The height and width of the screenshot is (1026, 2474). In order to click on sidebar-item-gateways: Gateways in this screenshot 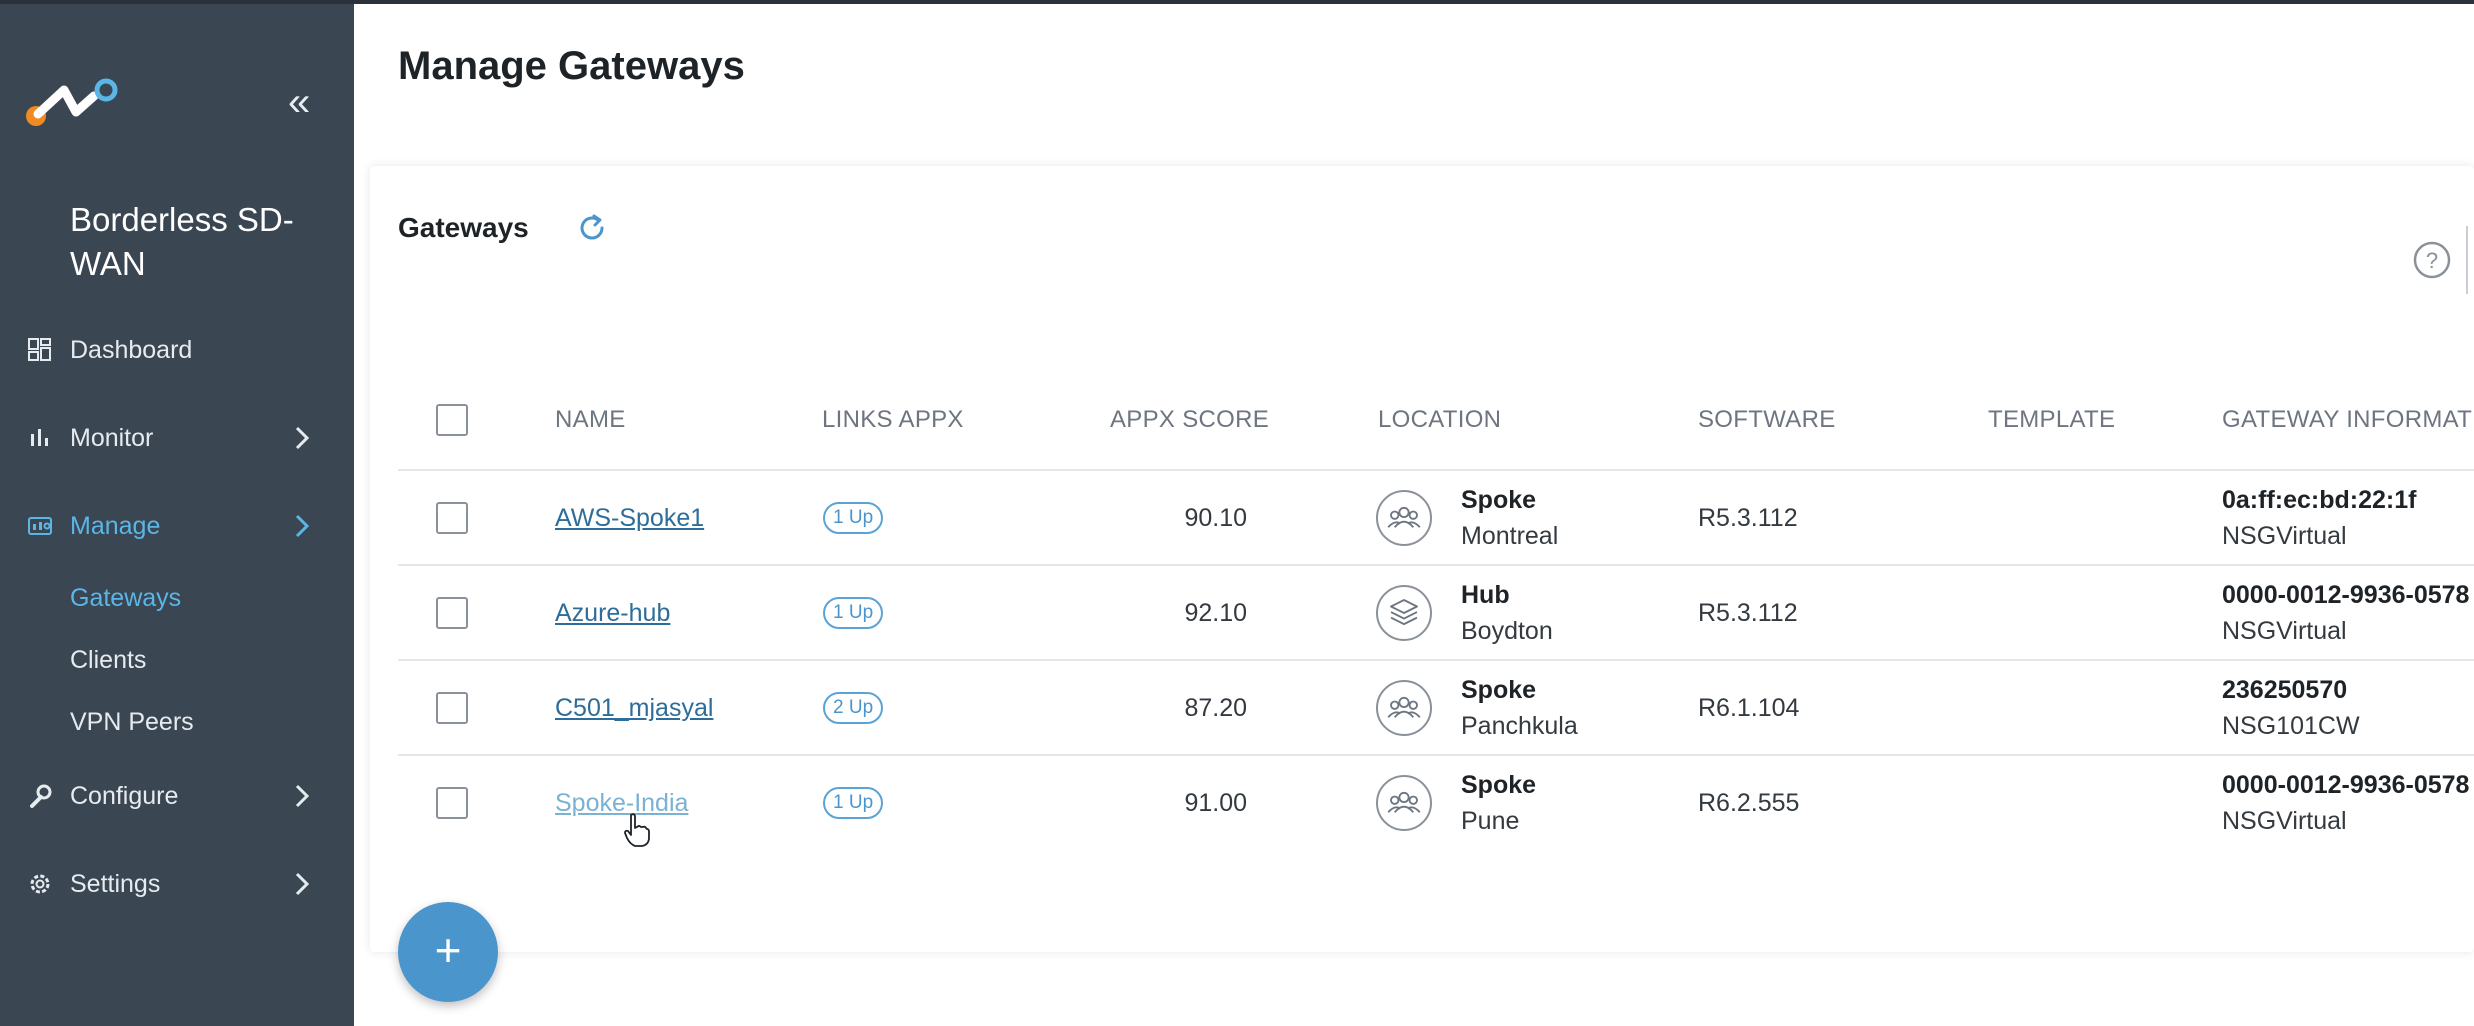, I will do `click(125, 598)`.